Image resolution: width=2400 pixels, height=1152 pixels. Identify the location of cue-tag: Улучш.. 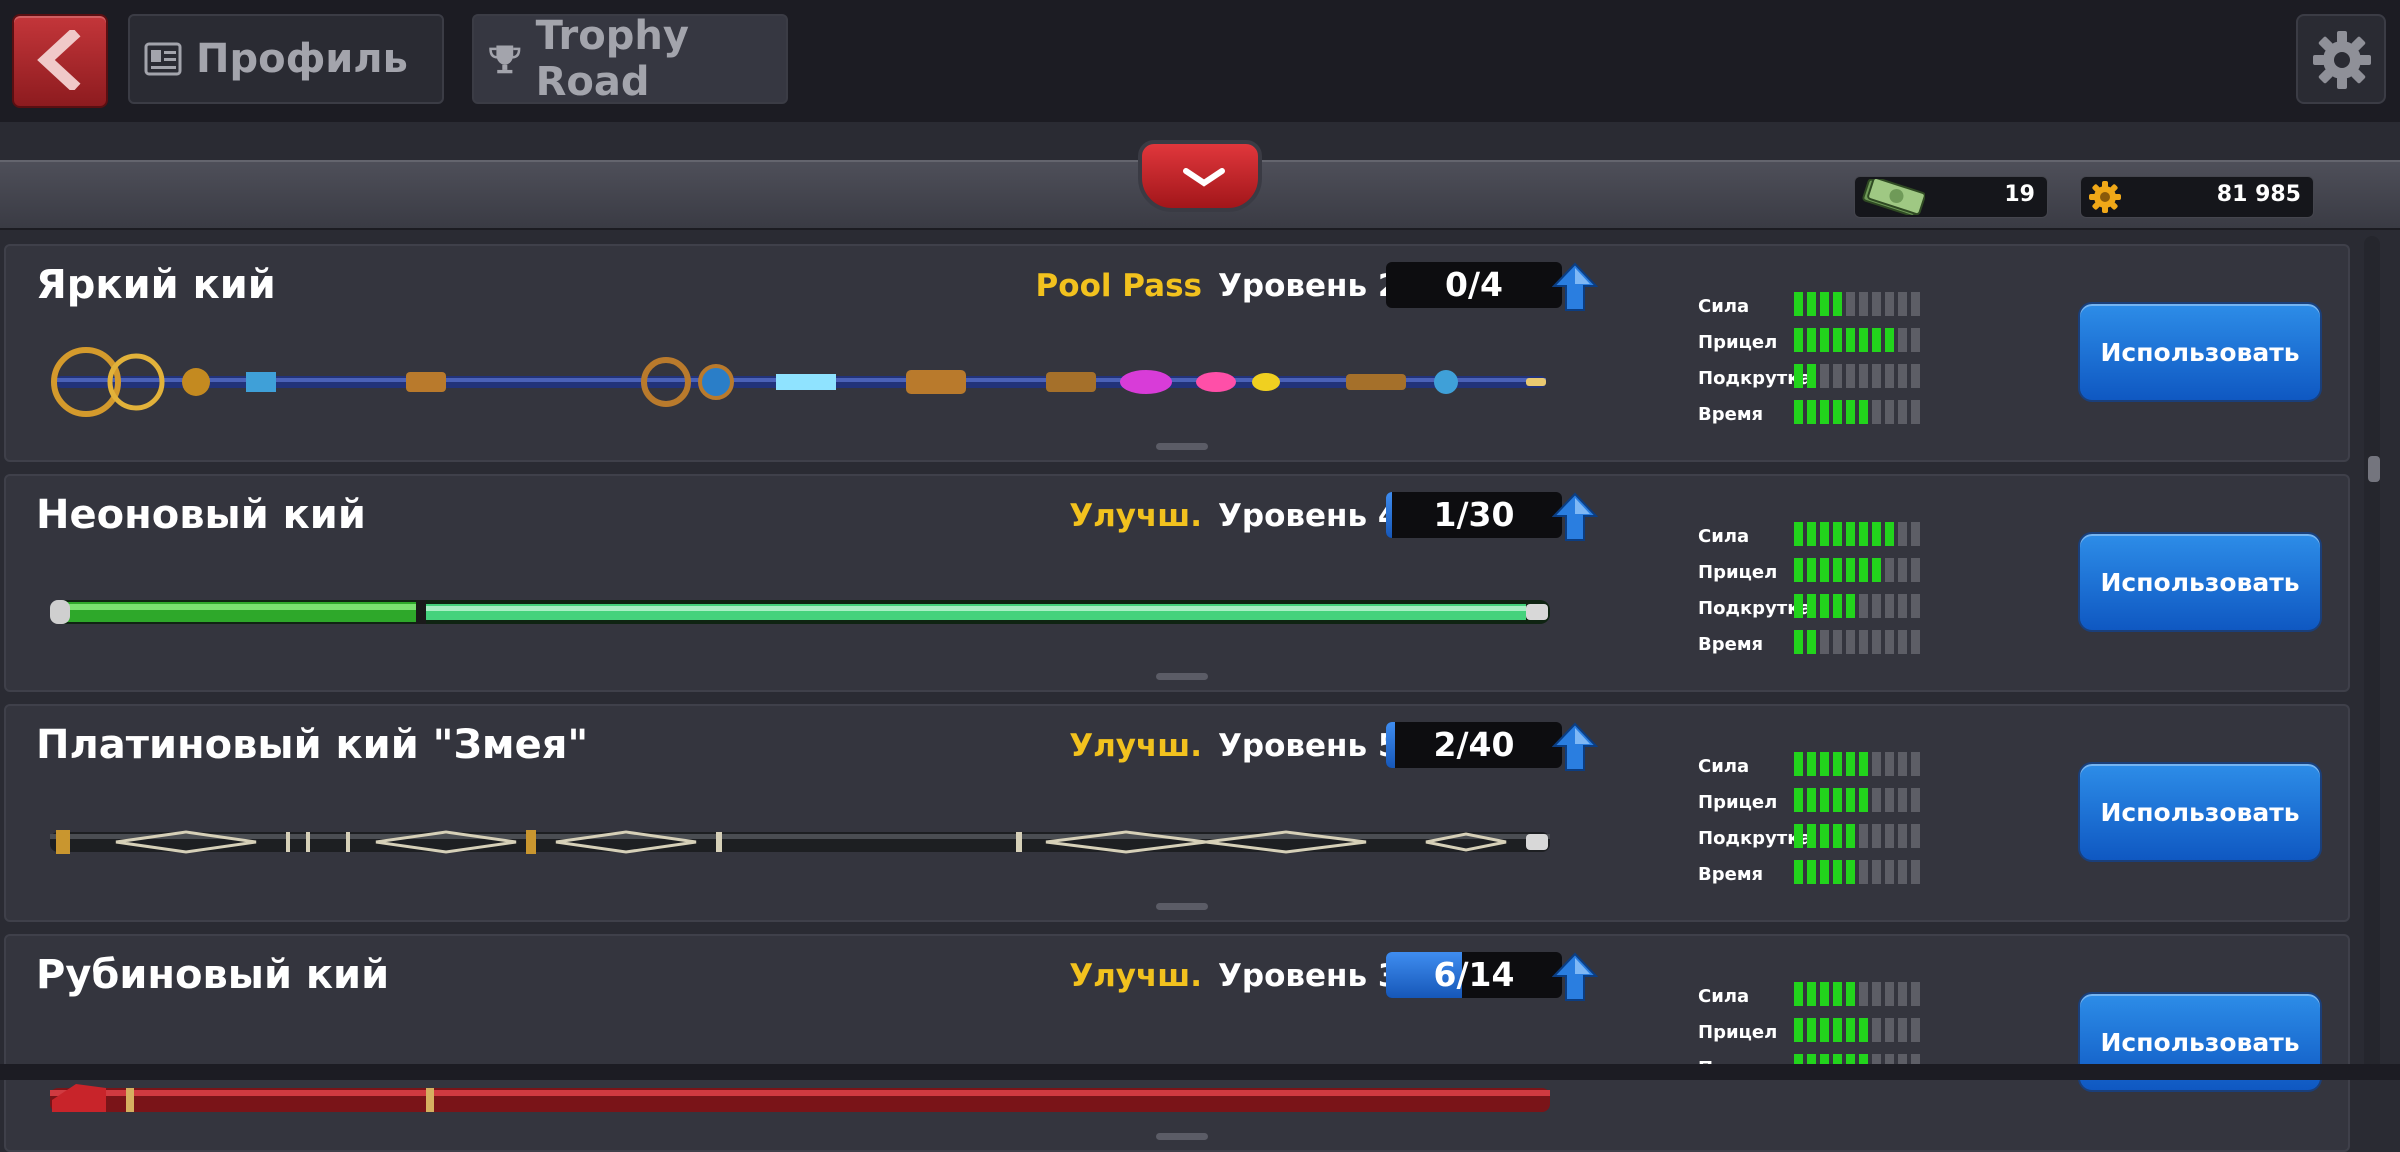
(1135, 516).